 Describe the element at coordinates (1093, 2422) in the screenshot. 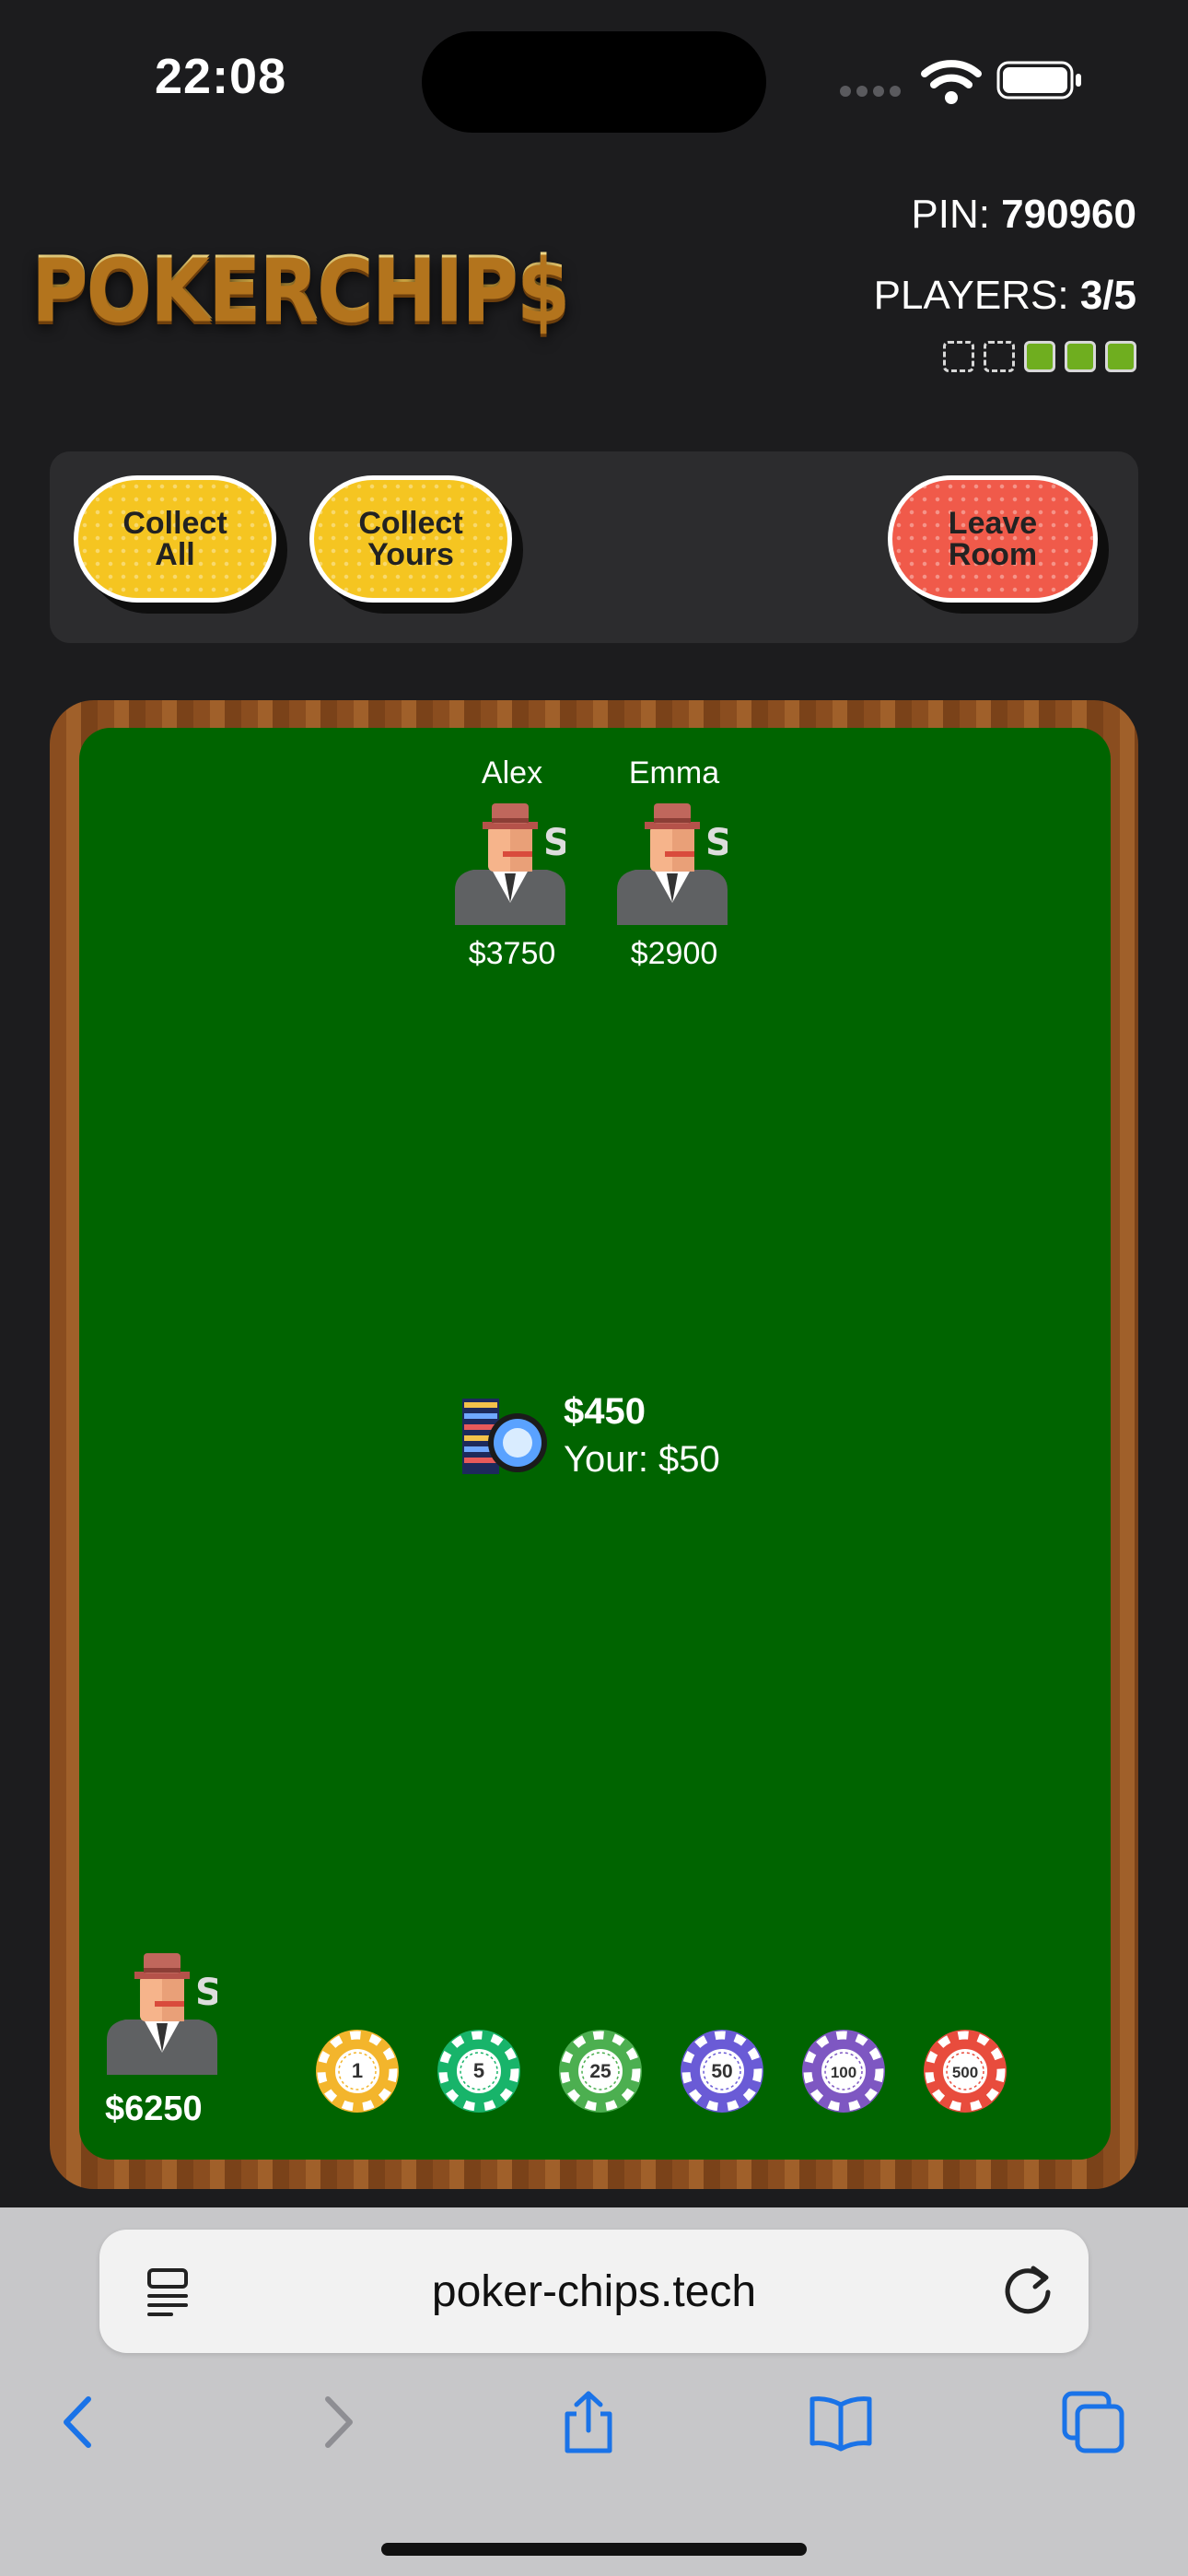

I see `tabs-icon` at that location.